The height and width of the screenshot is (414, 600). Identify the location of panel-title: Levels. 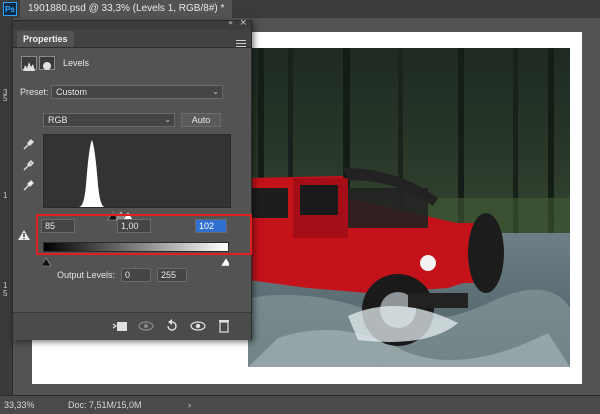
(76, 63).